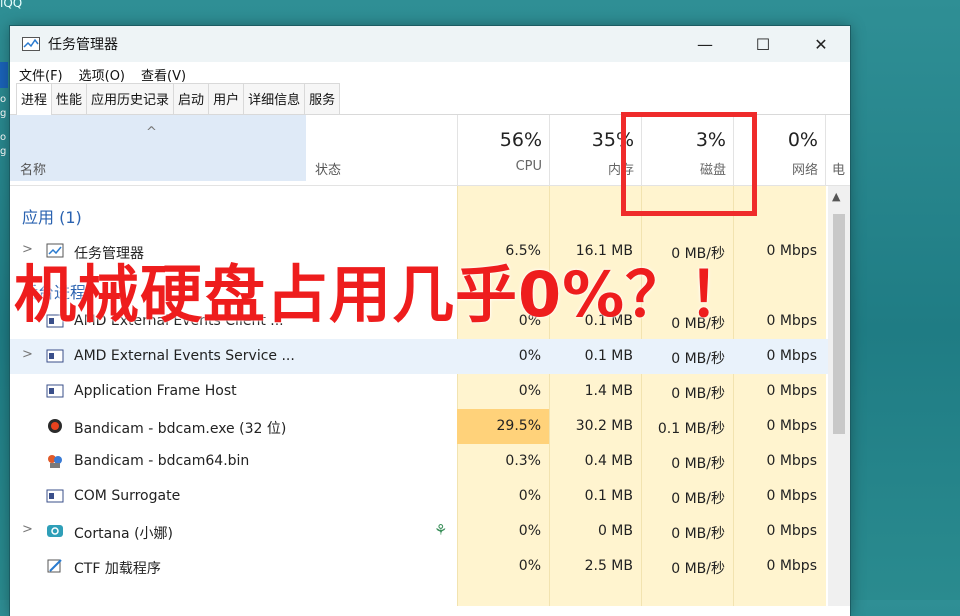 This screenshot has width=960, height=616. I want to click on status-header-label: 状态, so click(328, 168).